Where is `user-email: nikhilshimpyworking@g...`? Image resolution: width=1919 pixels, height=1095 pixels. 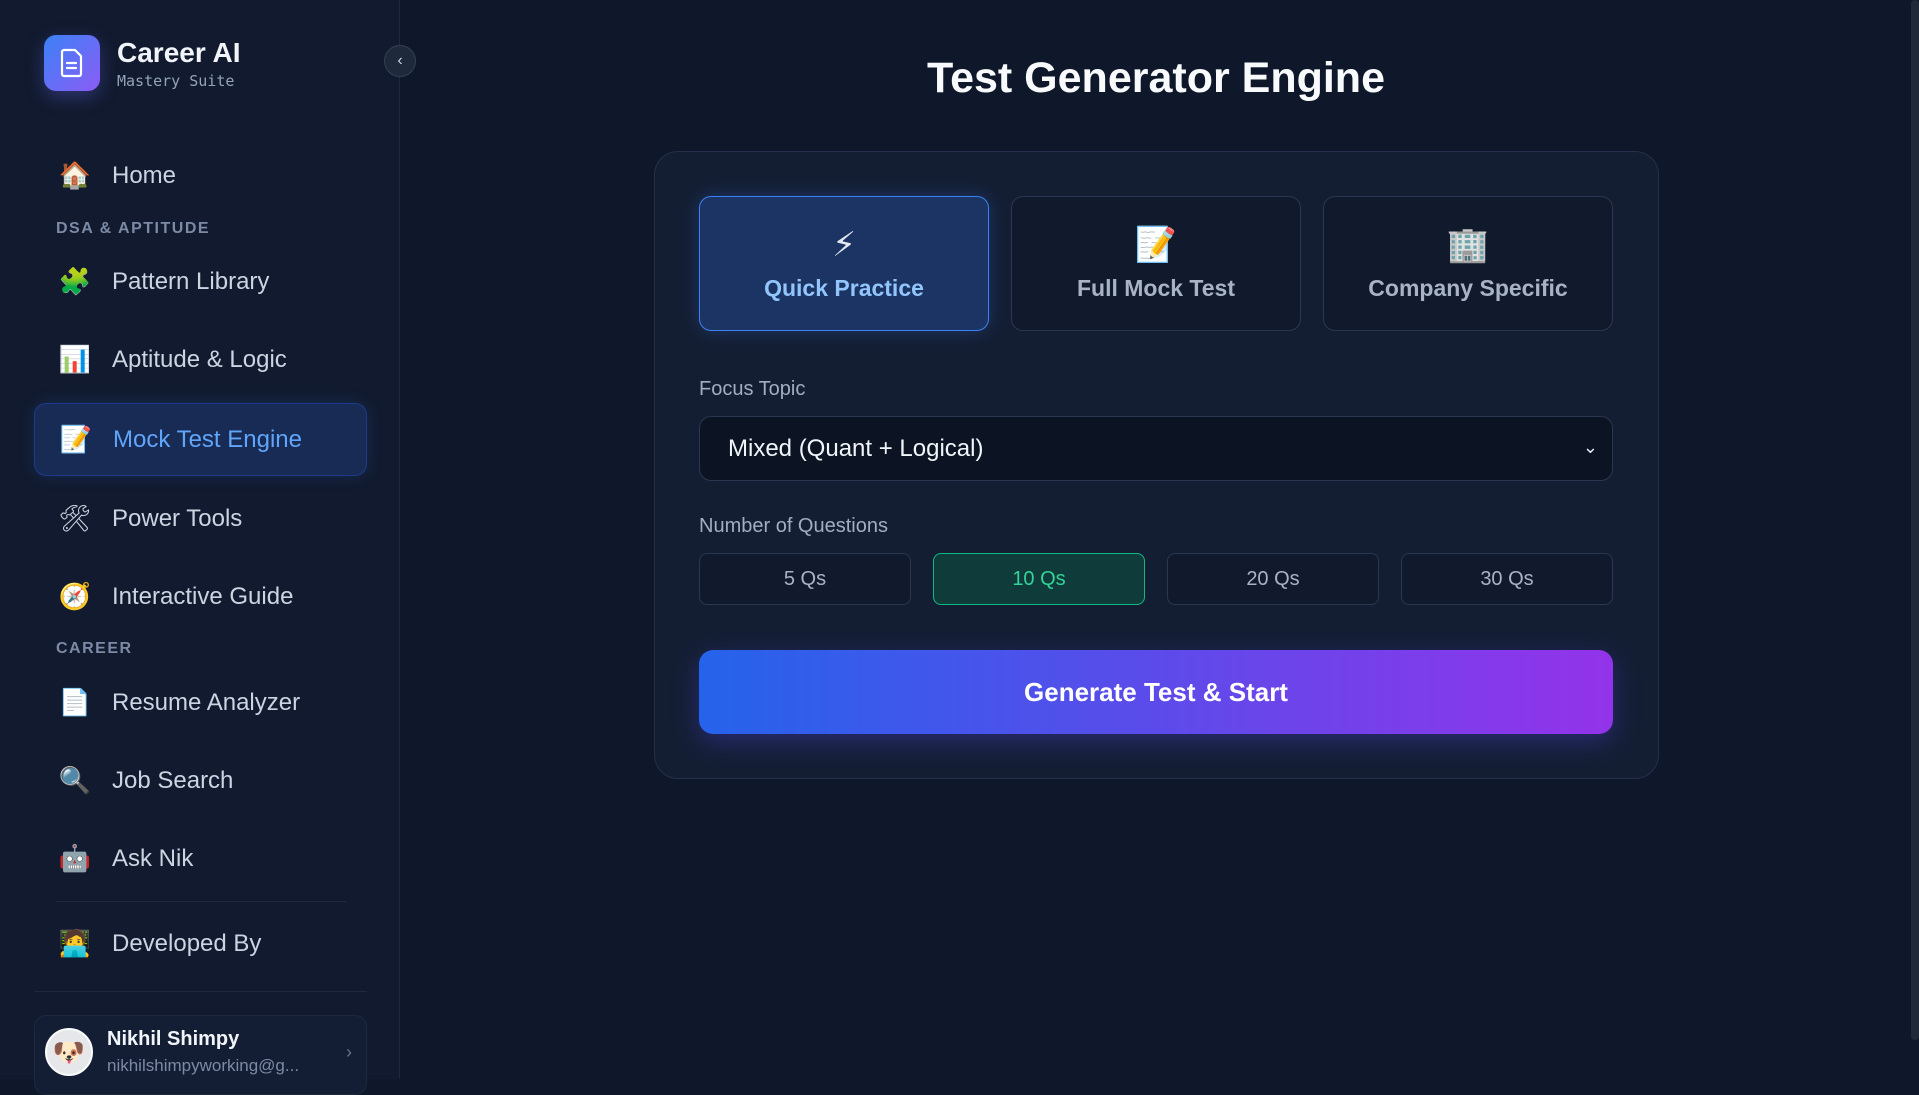
user-email: nikhilshimpyworking@g... is located at coordinates (203, 1065).